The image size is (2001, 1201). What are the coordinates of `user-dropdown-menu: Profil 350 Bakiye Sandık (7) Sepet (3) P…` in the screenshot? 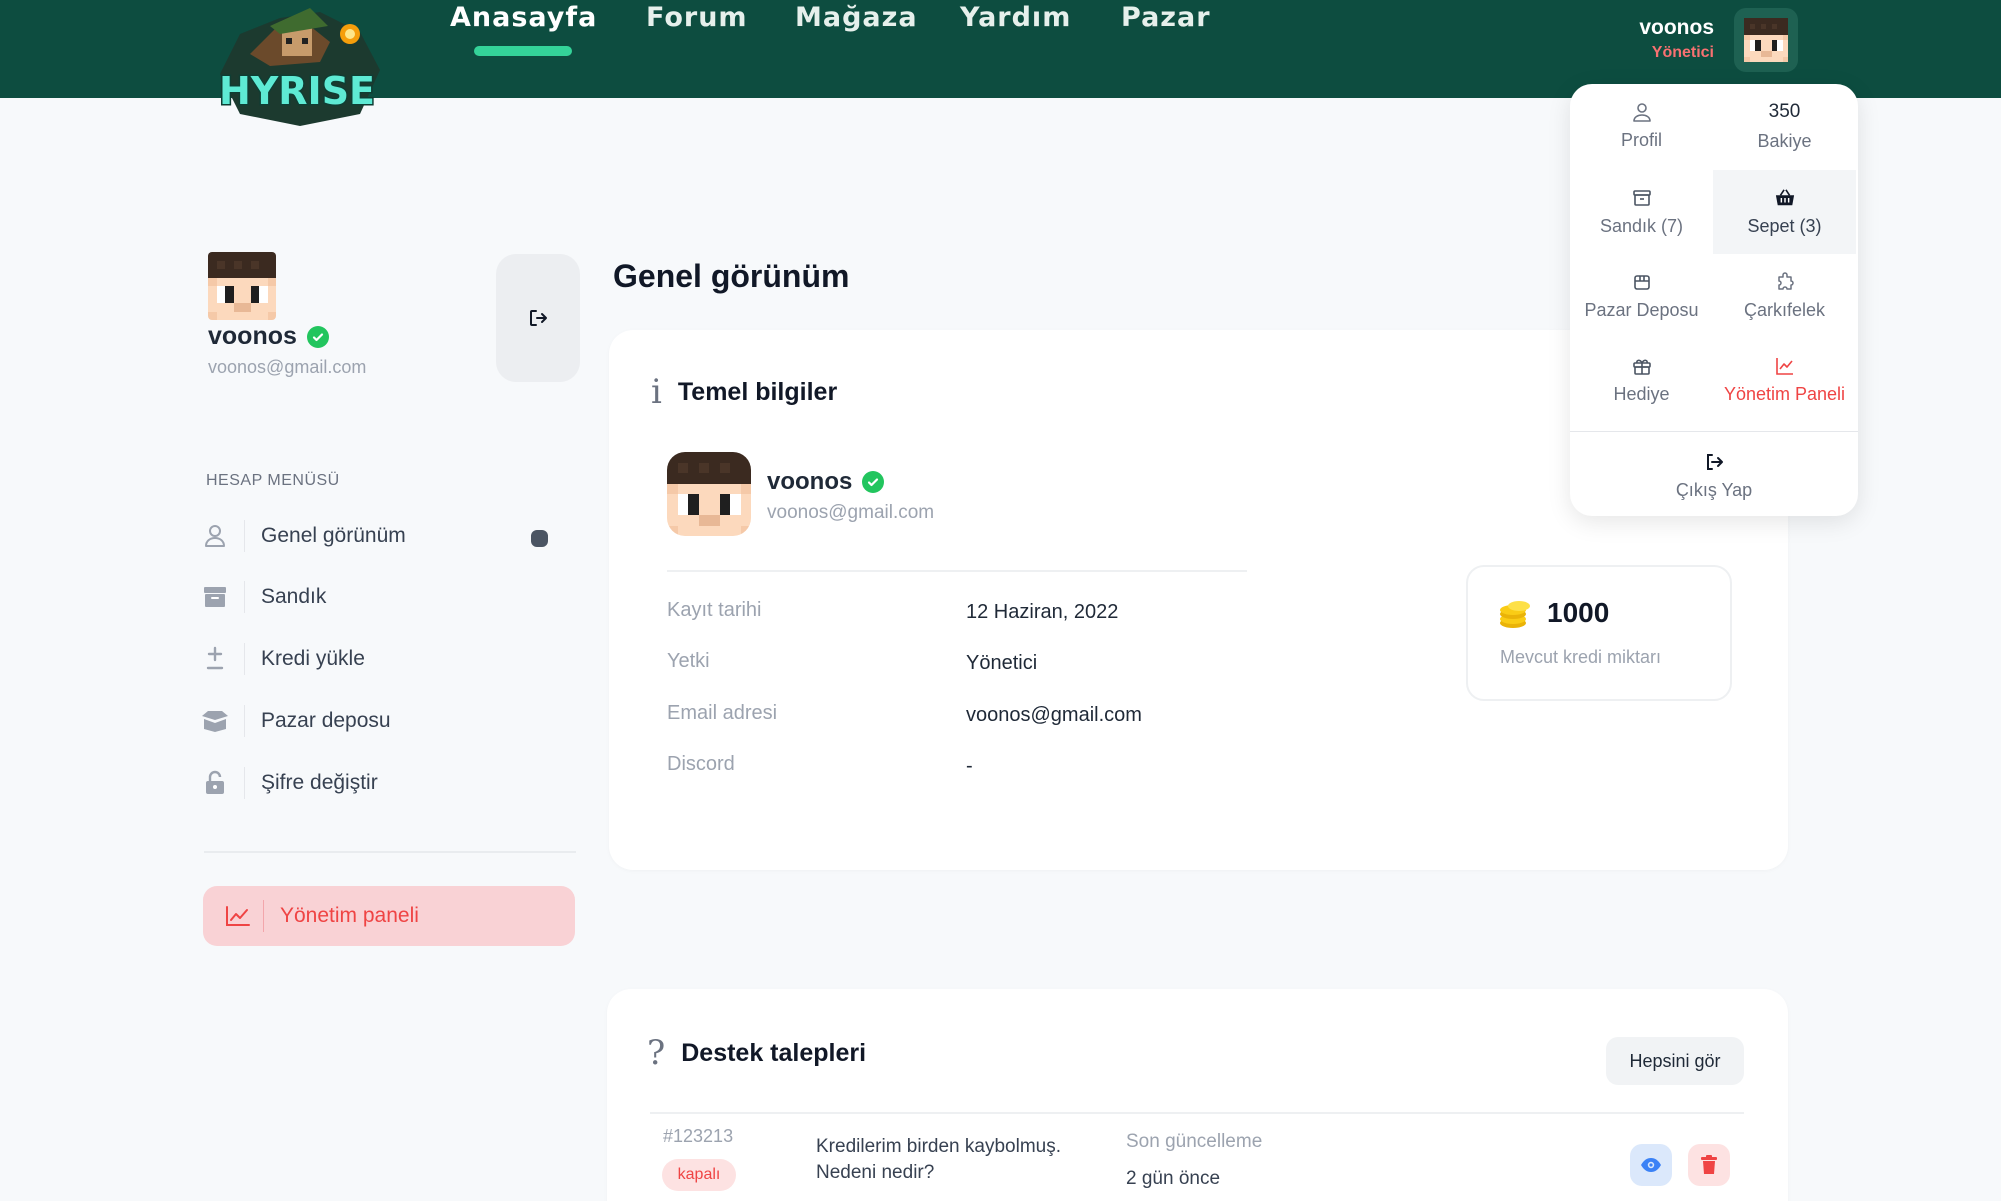 It's located at (1714, 300).